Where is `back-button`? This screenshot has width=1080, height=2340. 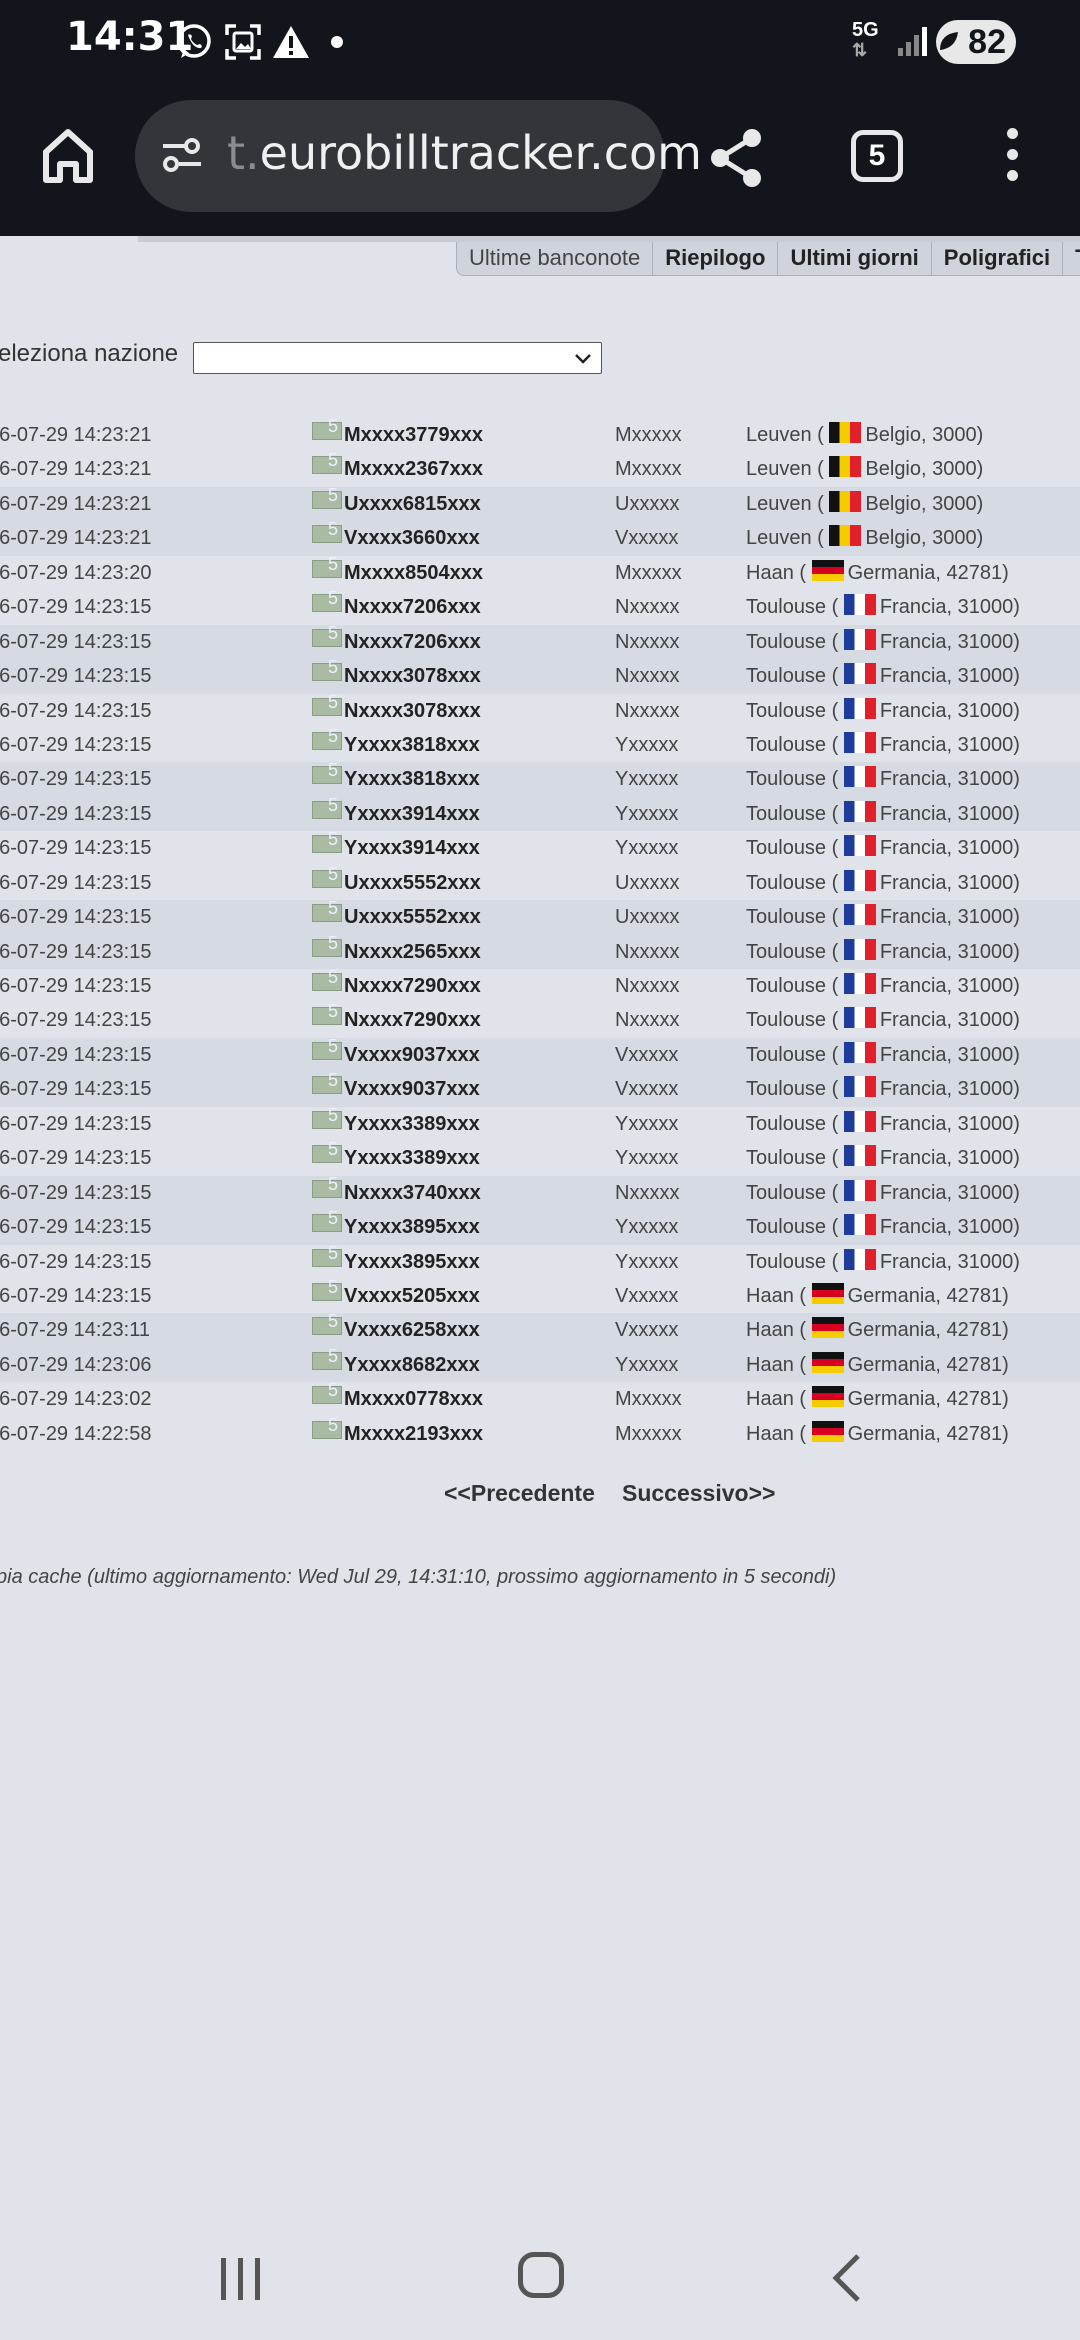 back-button is located at coordinates (846, 2280).